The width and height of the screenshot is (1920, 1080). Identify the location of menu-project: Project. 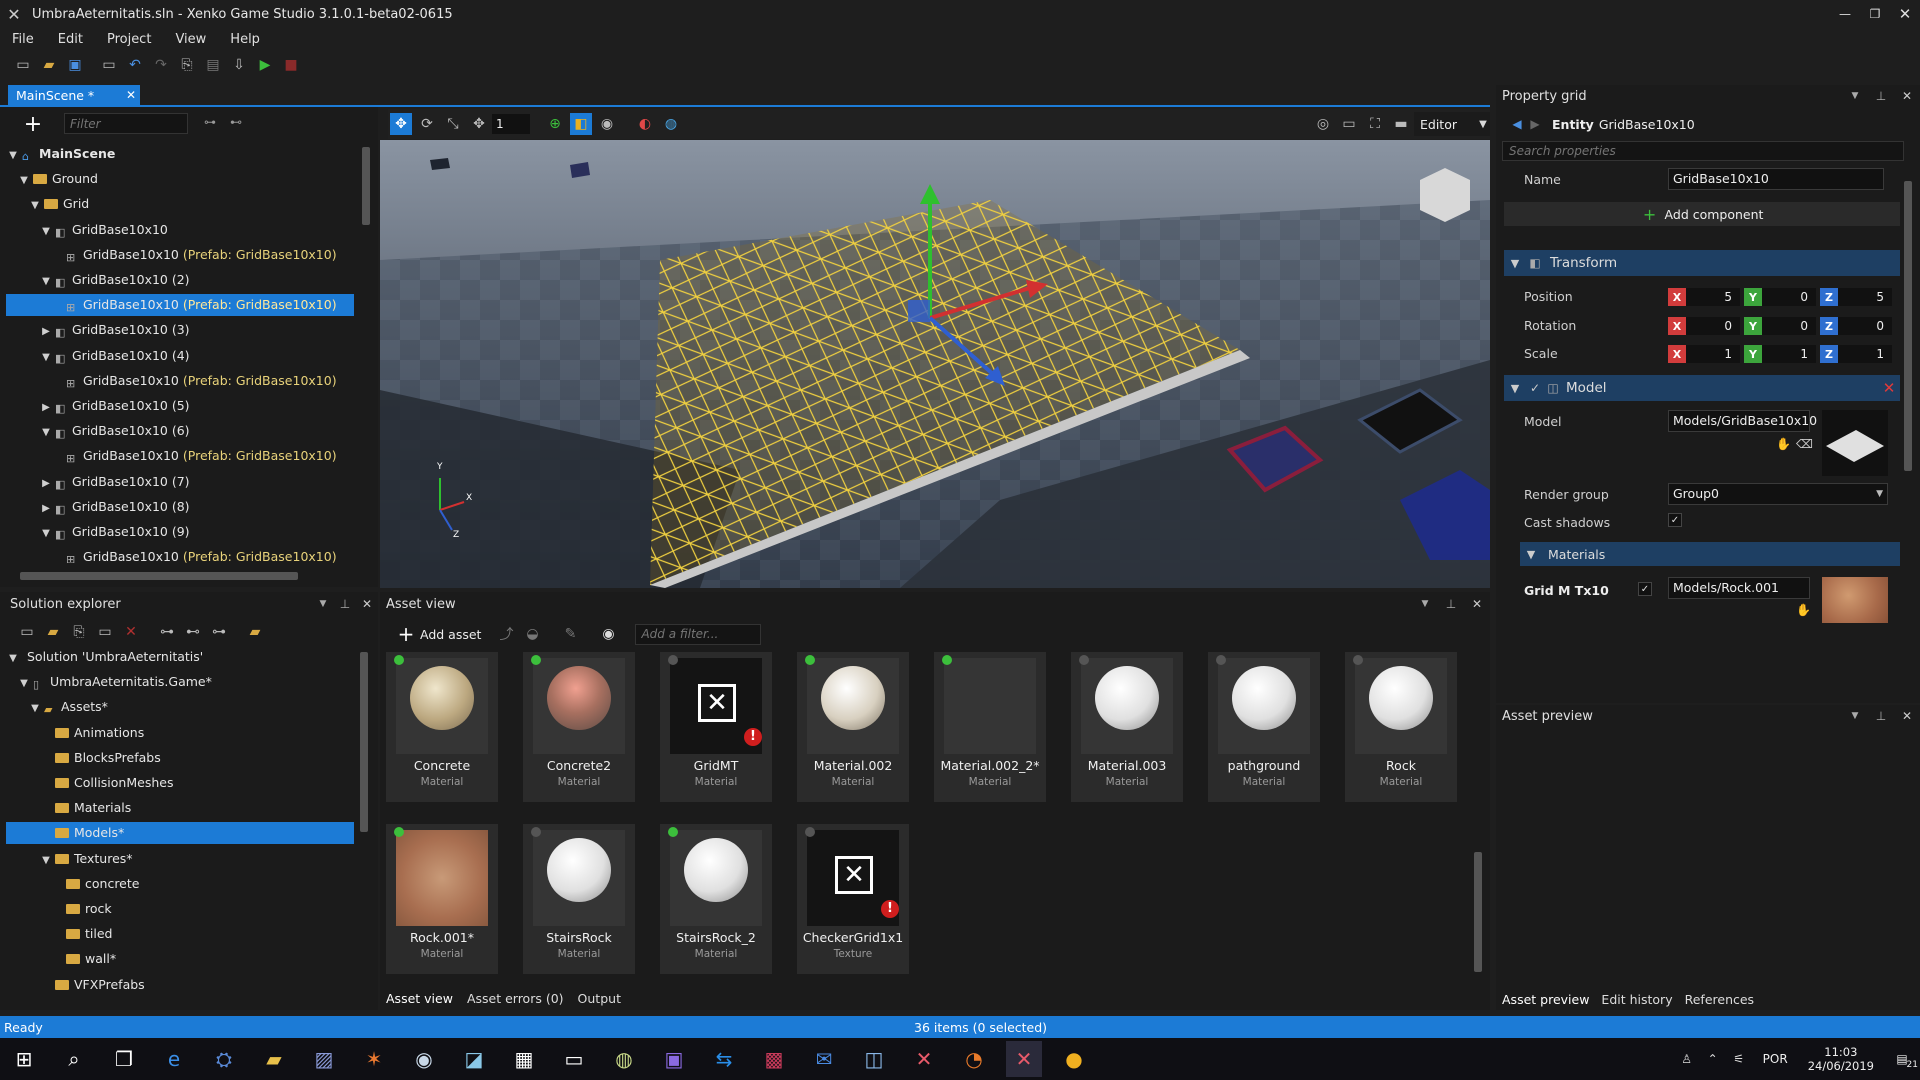
(129, 39).